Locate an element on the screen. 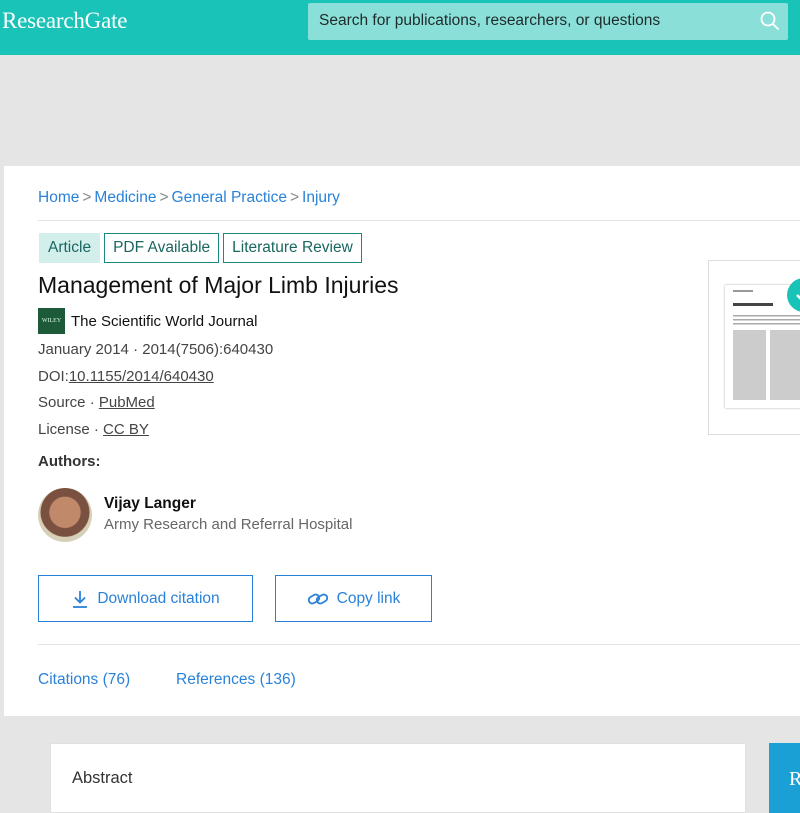 Image resolution: width=800 pixels, height=813 pixels. download-citation-button: Download citation is located at coordinates (145, 598).